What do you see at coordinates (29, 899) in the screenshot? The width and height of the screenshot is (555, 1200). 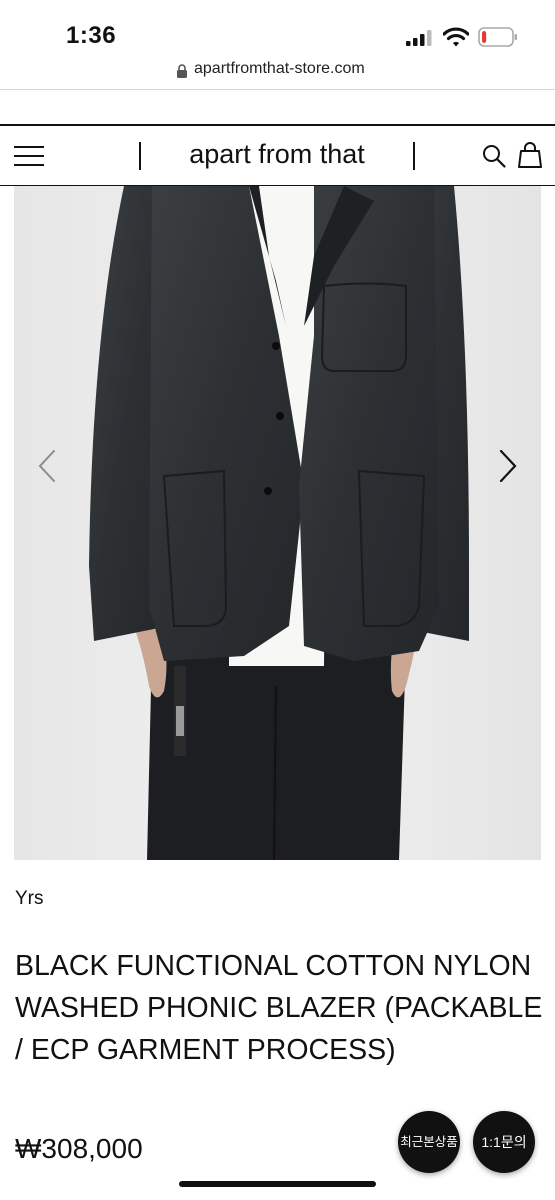 I see `product-brand: Yrs` at bounding box center [29, 899].